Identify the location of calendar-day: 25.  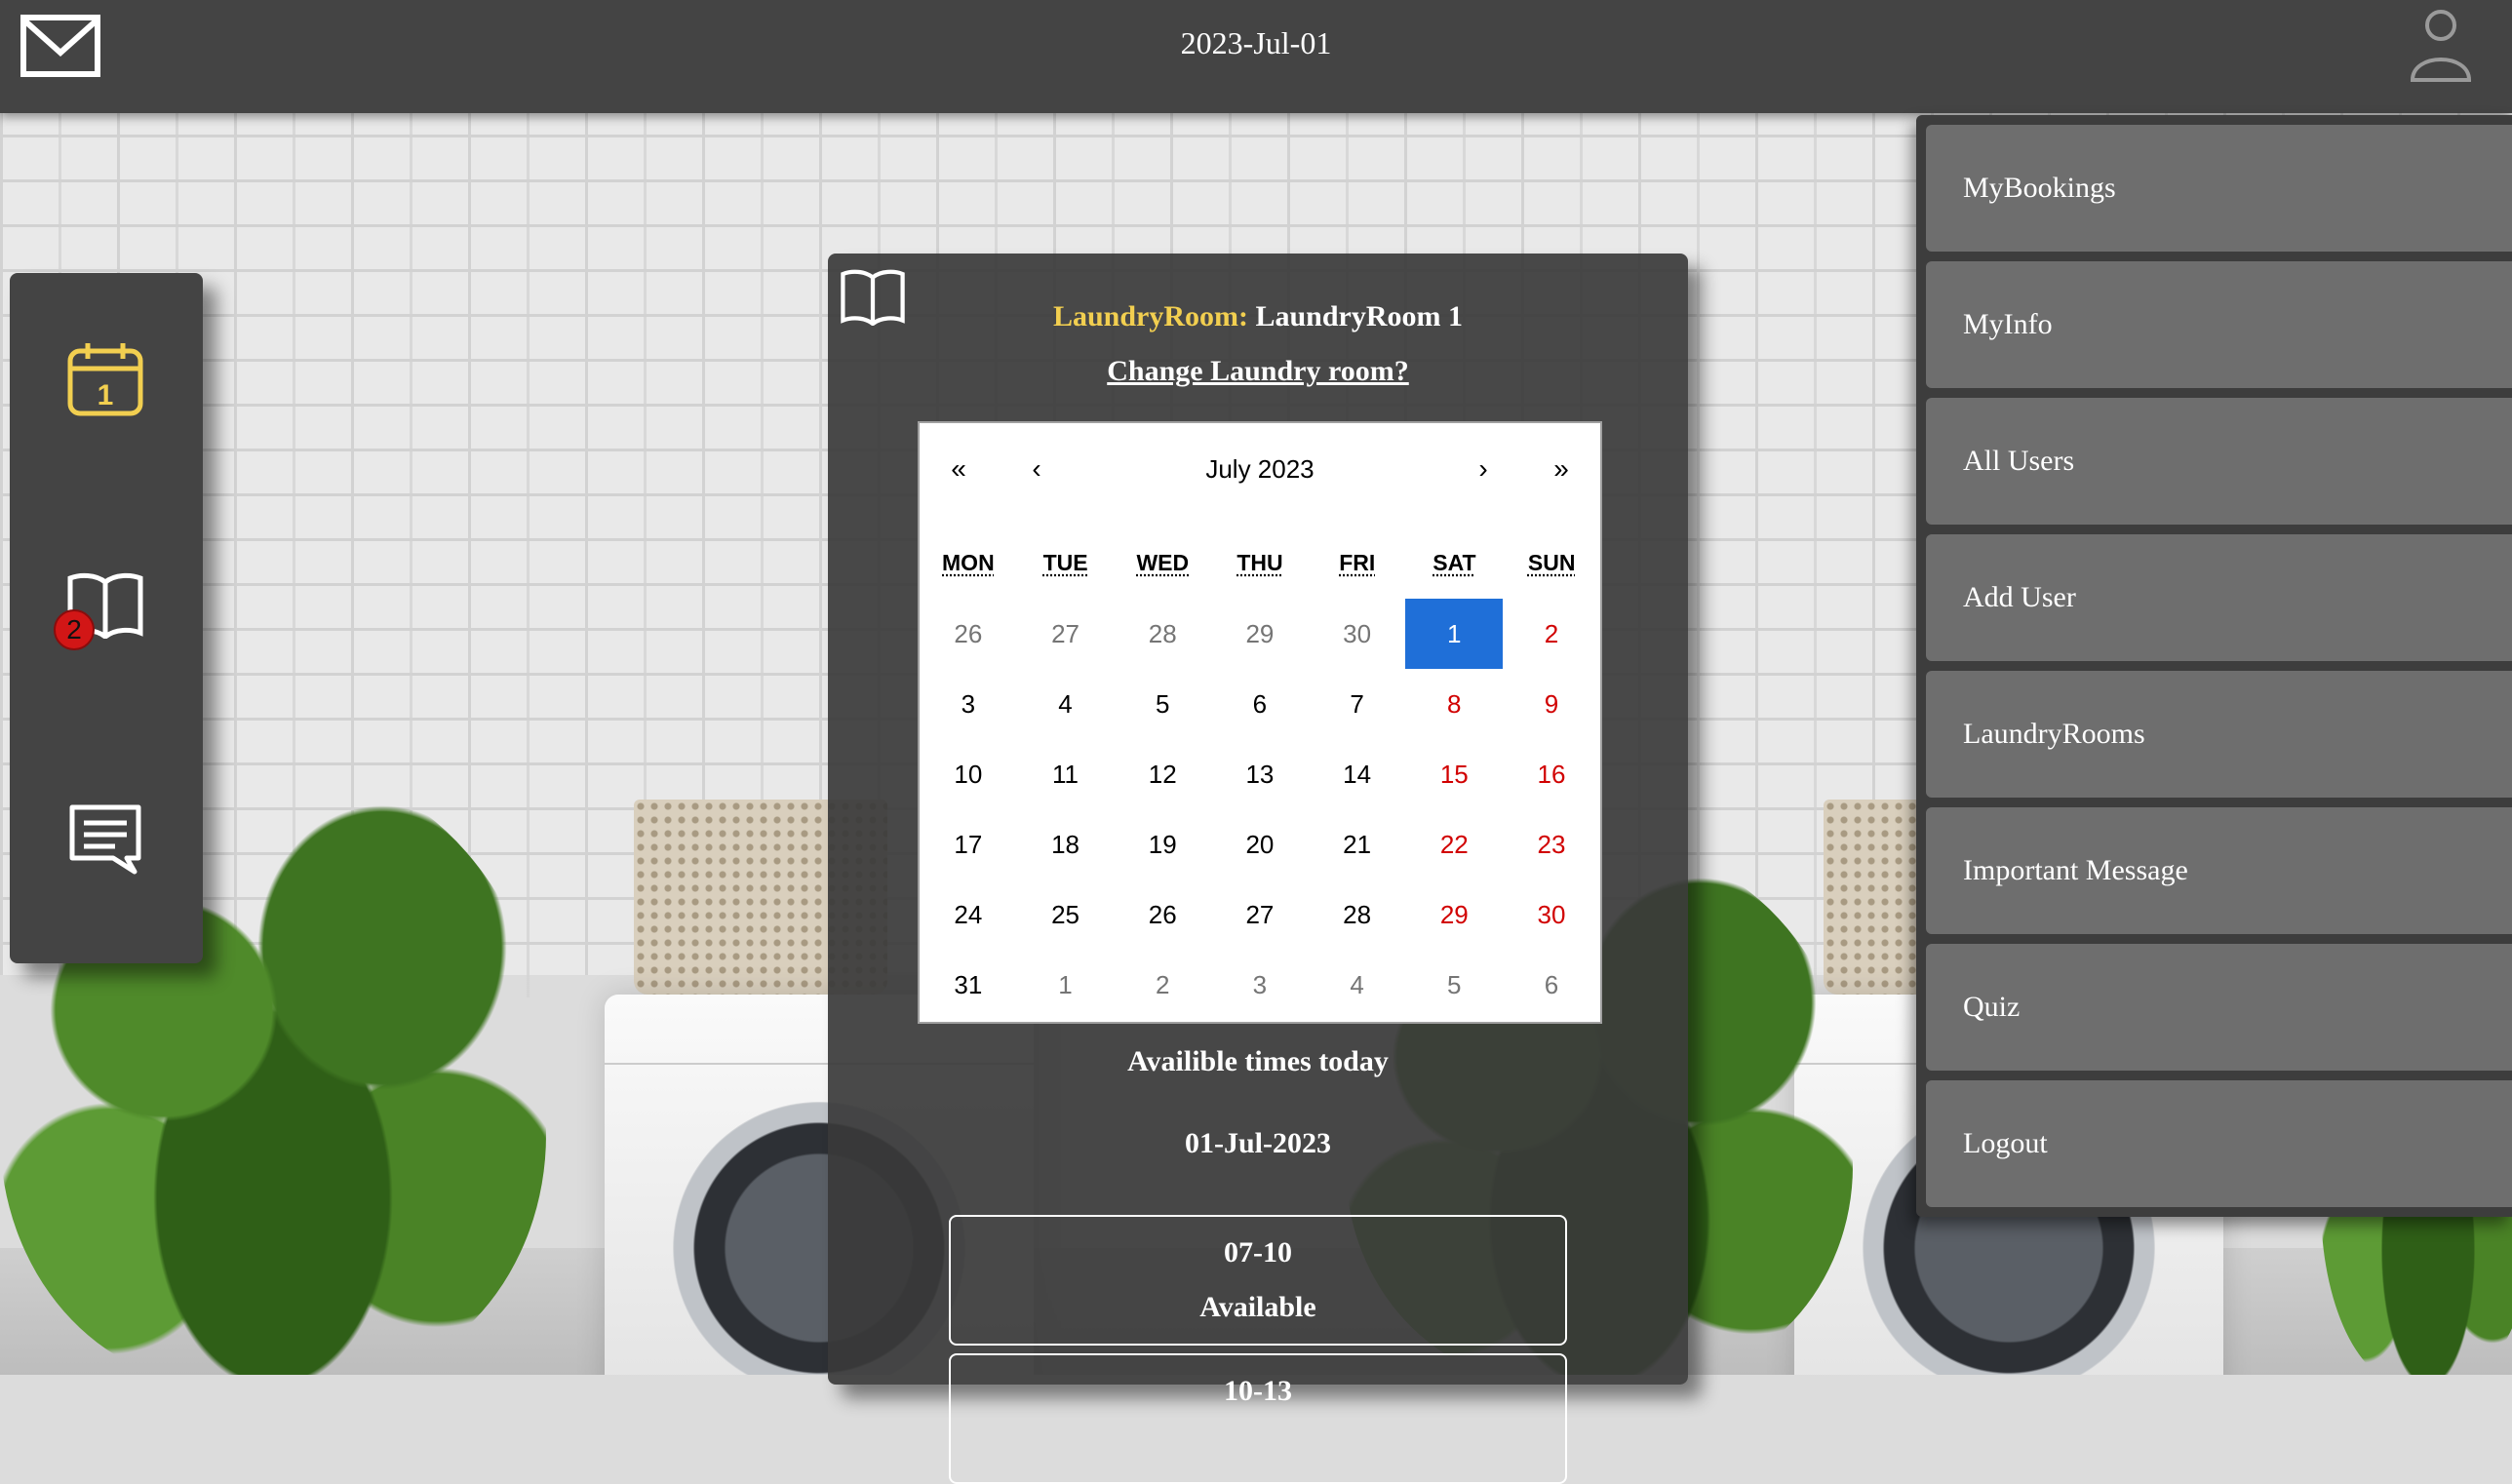
(1066, 914).